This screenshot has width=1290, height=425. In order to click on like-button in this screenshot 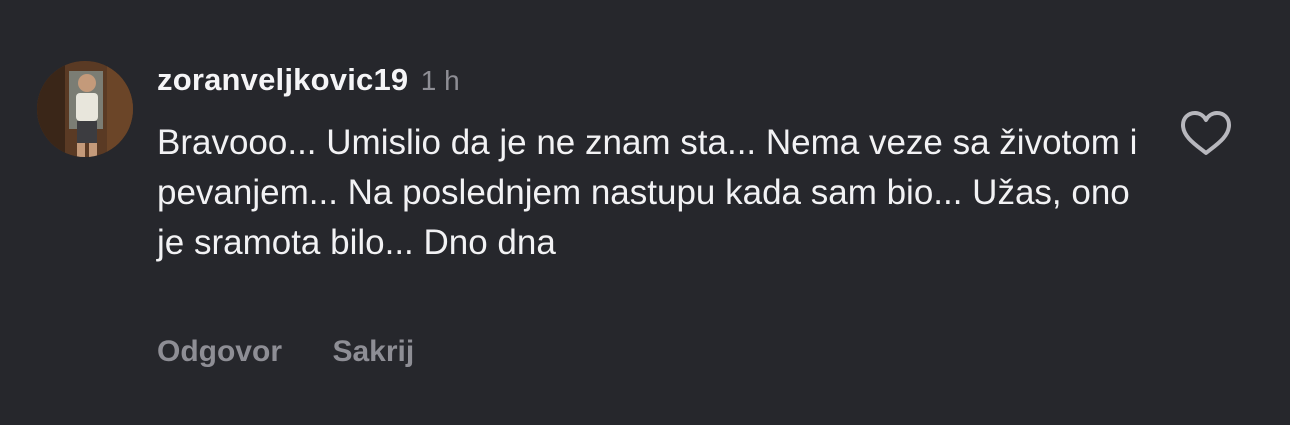, I will do `click(1206, 133)`.